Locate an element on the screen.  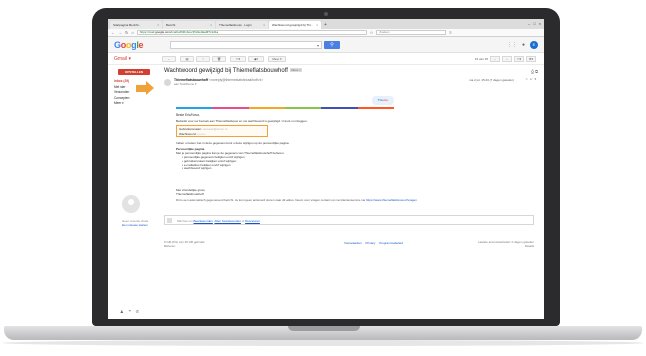
settings-button: ⚙▾ is located at coordinates (531, 59).